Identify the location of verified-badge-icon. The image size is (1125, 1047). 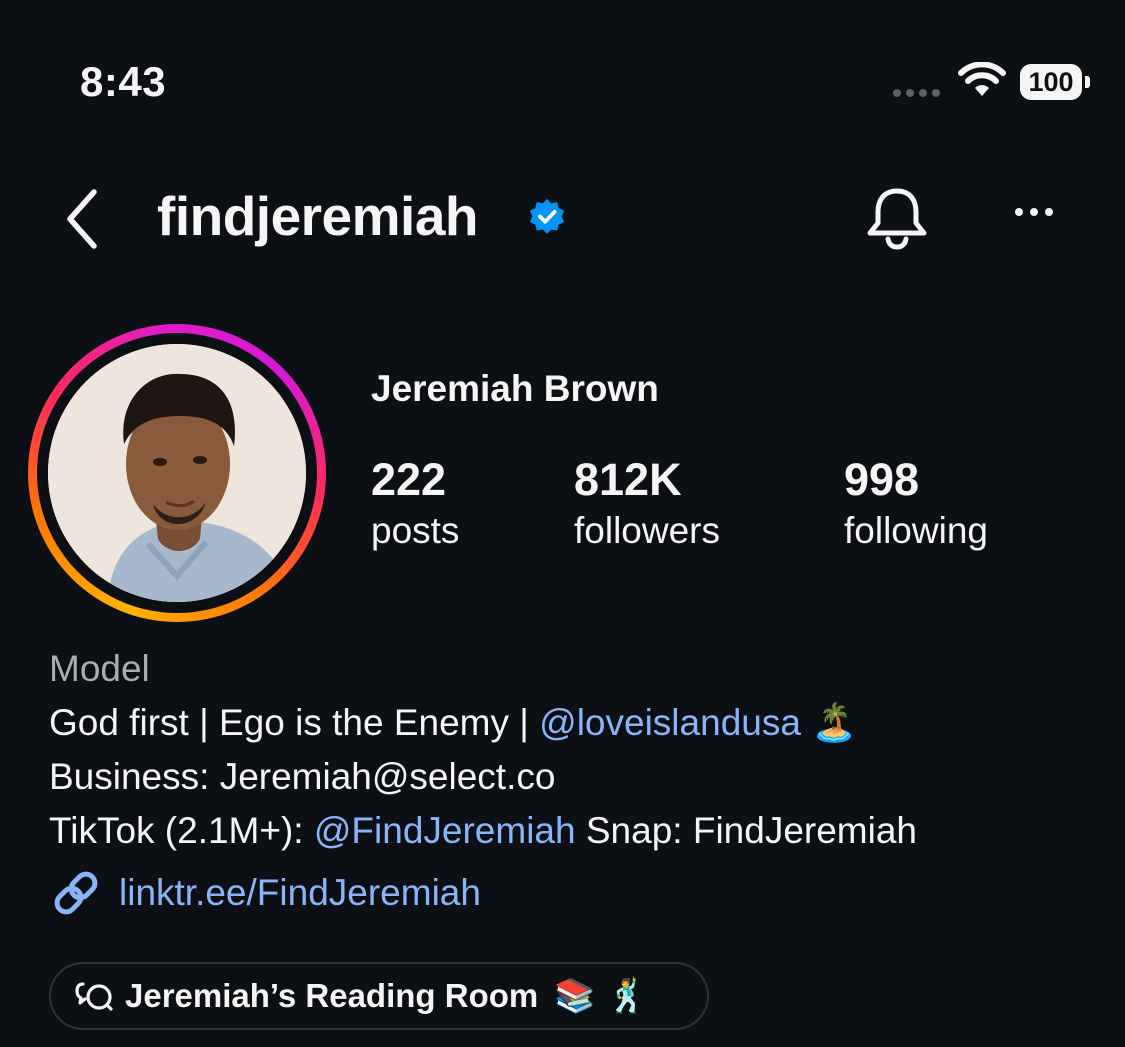
(547, 216).